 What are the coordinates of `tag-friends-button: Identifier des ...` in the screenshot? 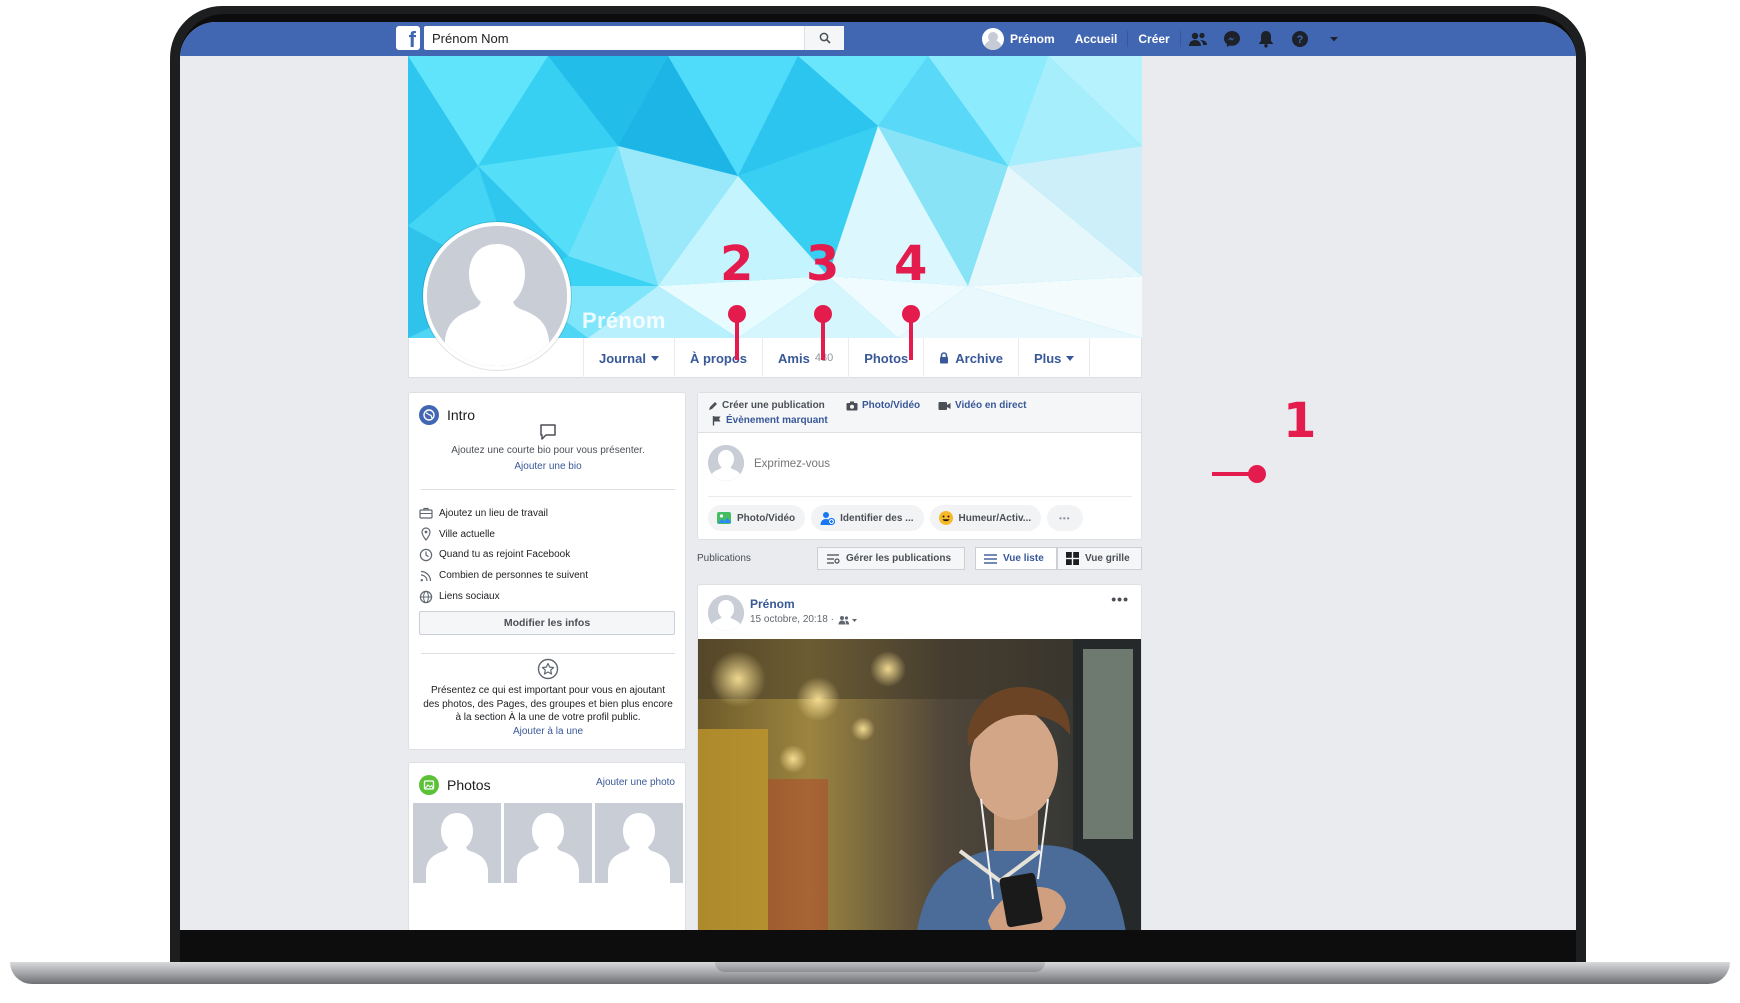 It's located at (867, 518).